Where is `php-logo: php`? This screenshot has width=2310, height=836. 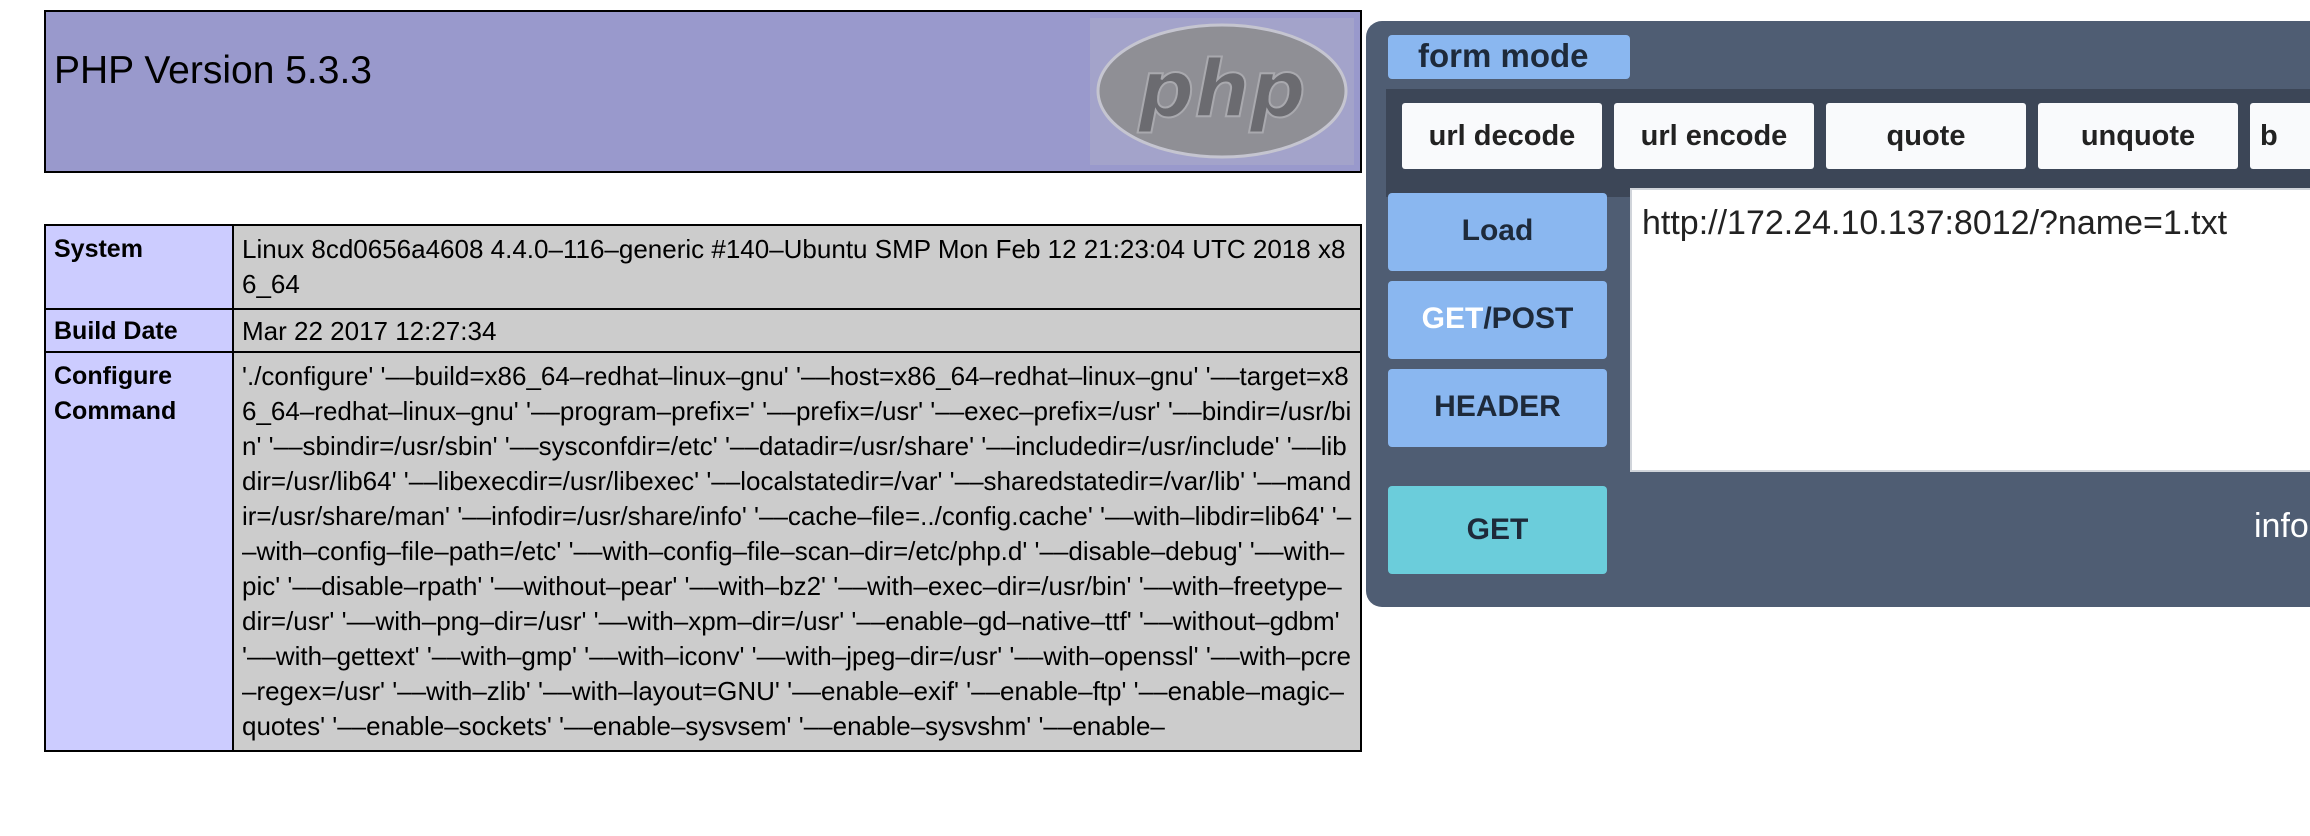 php-logo: php is located at coordinates (1222, 91).